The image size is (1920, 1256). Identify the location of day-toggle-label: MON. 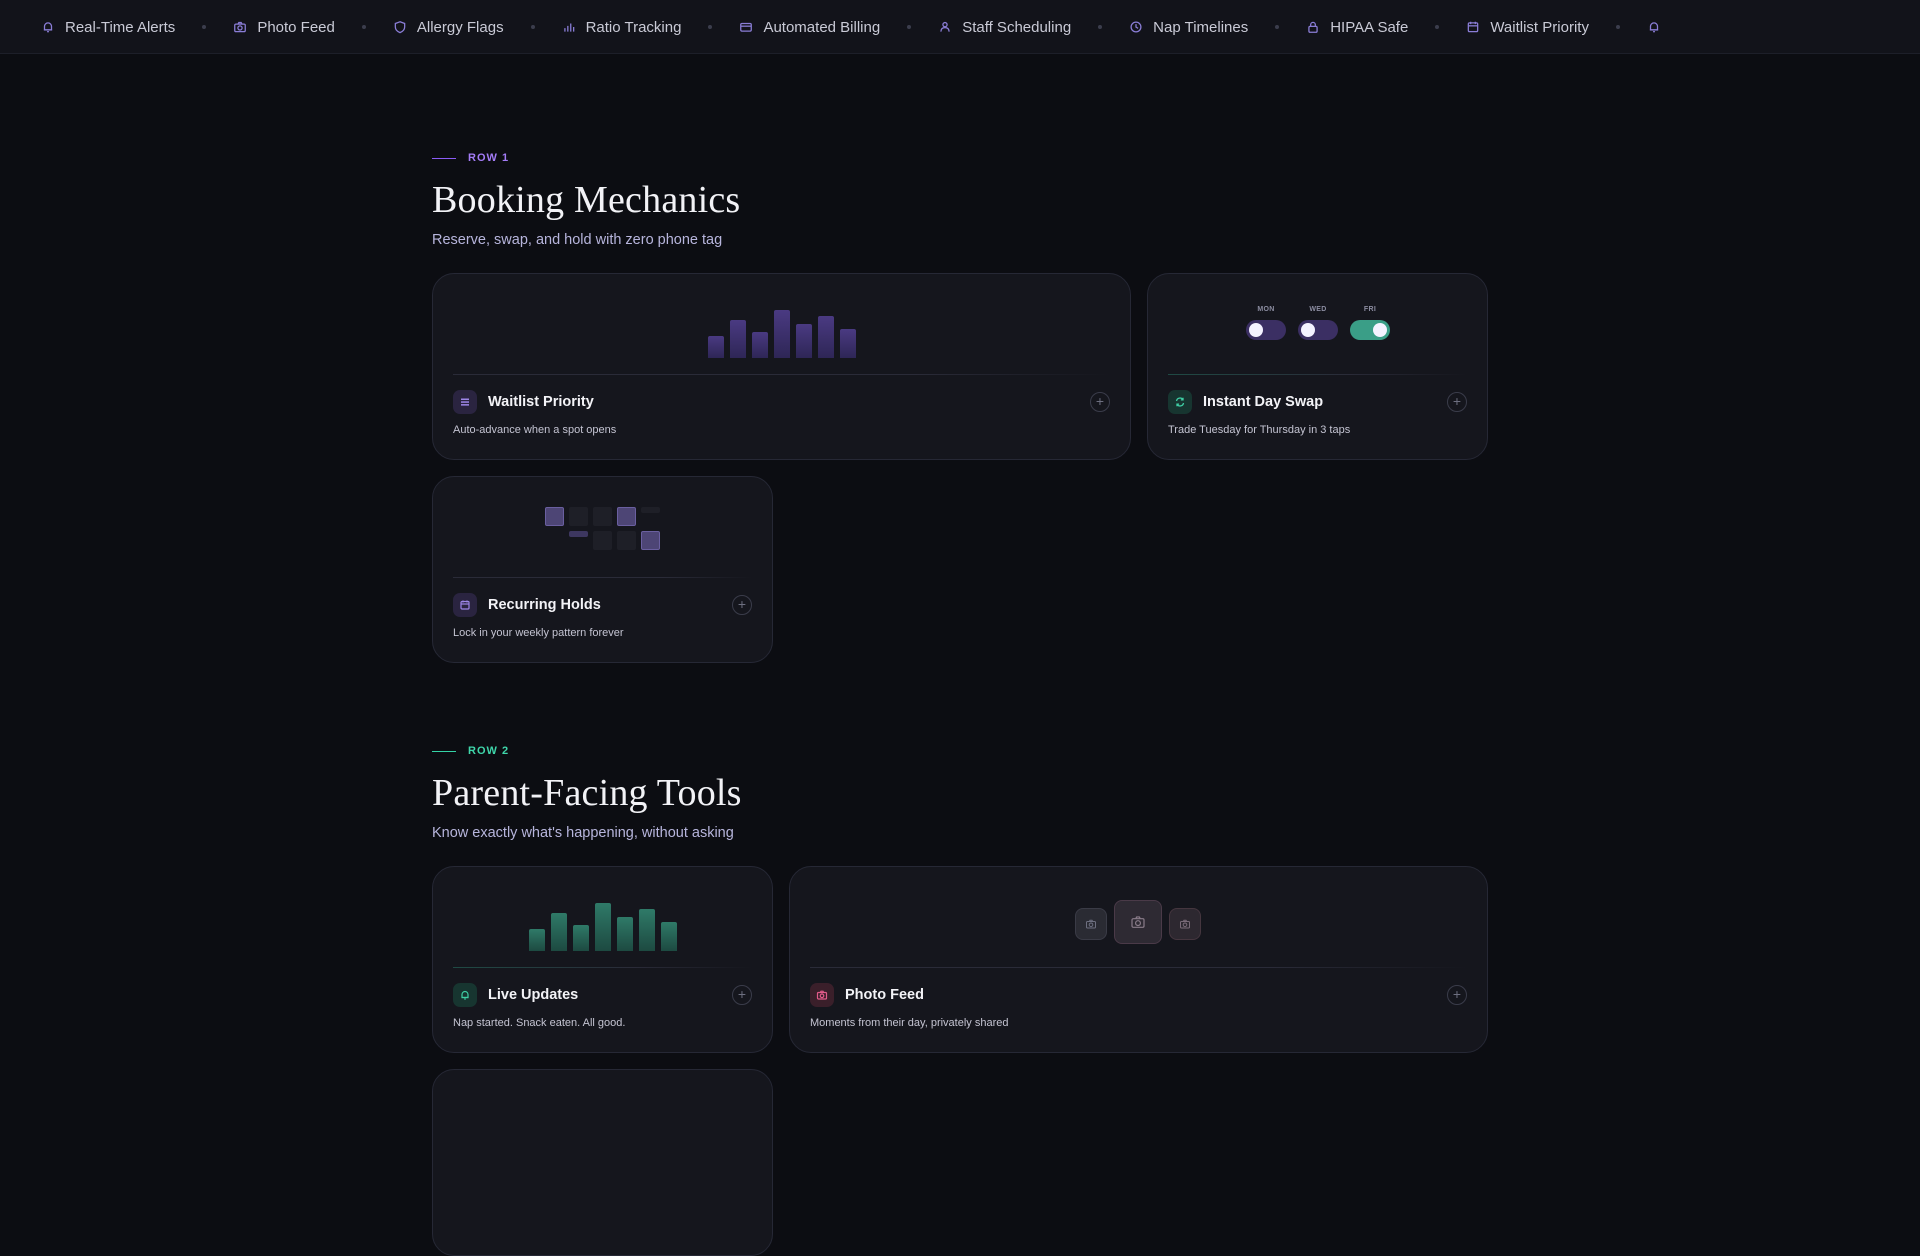
(1266, 309).